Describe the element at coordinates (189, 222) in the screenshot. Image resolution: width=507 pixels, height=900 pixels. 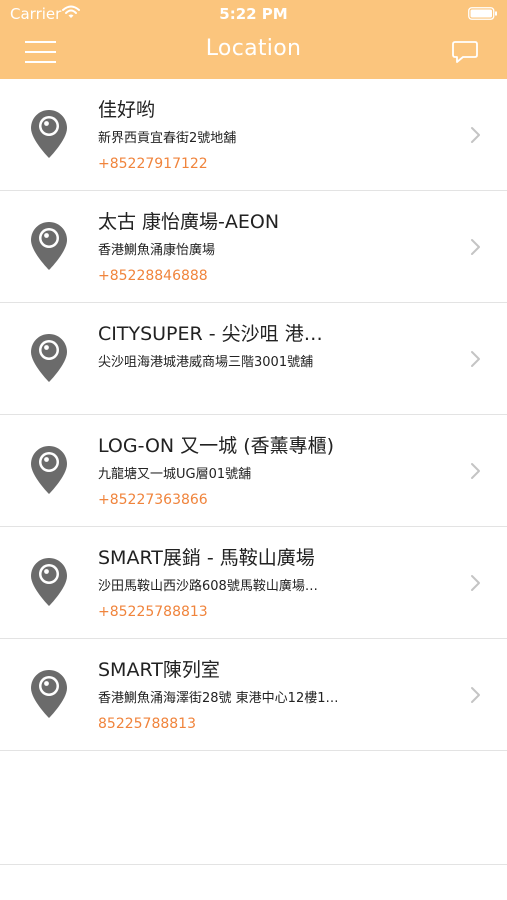
I see `location-name: 太古 康怡廣場-AEON` at that location.